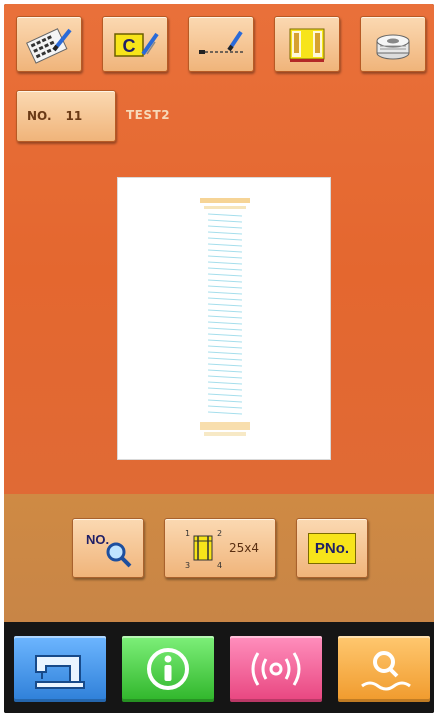 The image size is (438, 717). I want to click on scale-value: 25x4, so click(243, 548).